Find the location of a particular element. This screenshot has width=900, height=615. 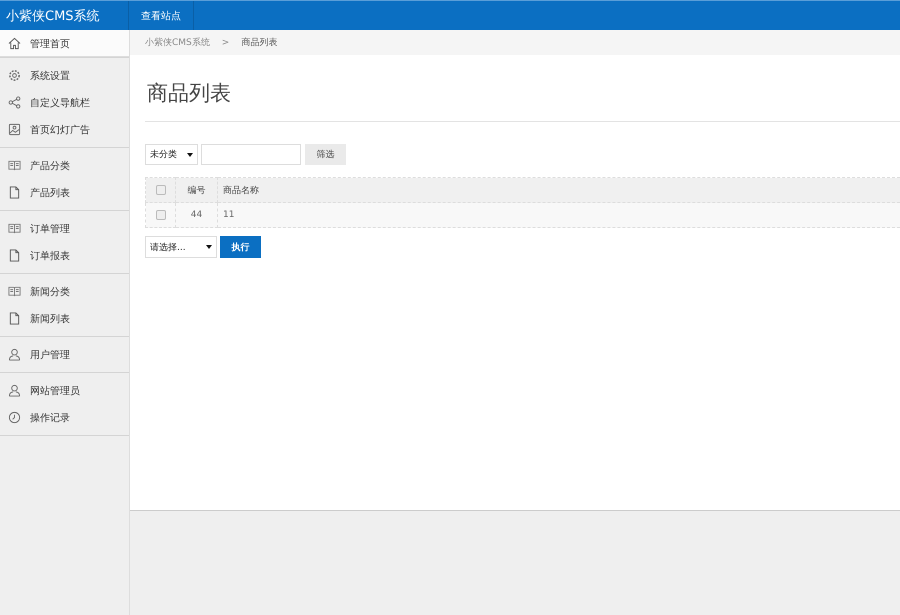

table-cell: 11 is located at coordinates (559, 215).